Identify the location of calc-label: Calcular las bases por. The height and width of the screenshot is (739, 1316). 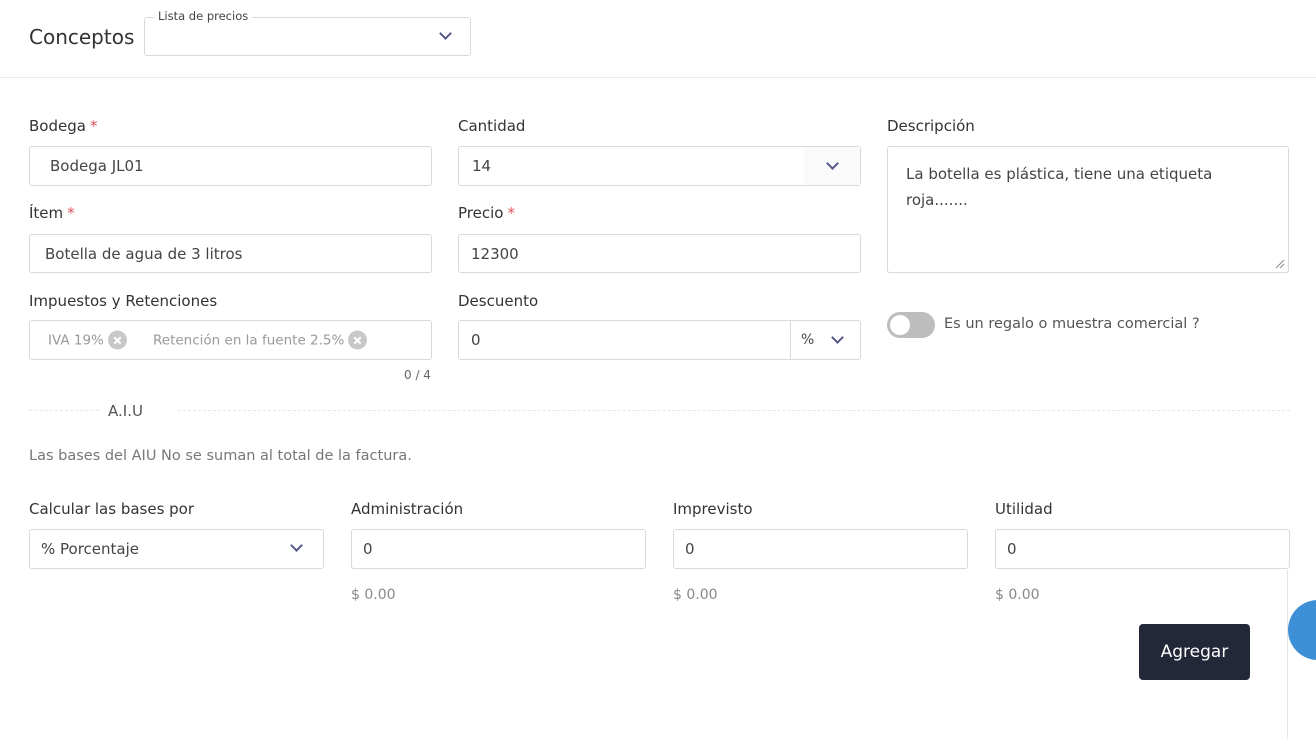
(112, 509).